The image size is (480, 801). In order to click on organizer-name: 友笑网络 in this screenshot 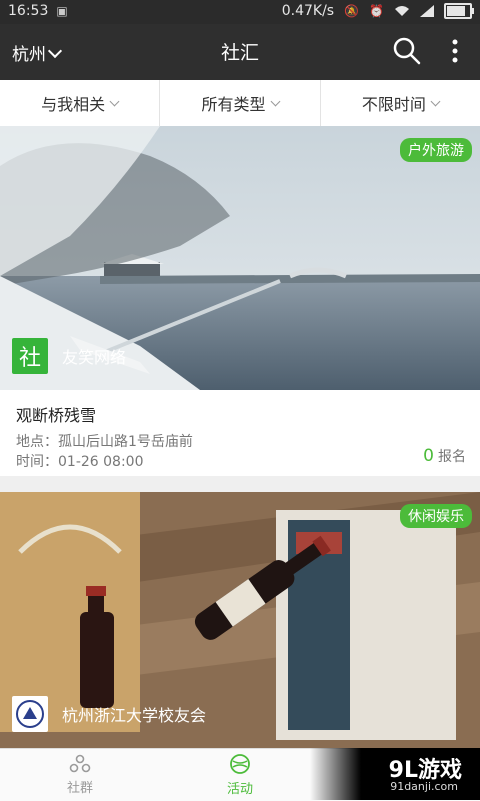, I will do `click(94, 357)`.